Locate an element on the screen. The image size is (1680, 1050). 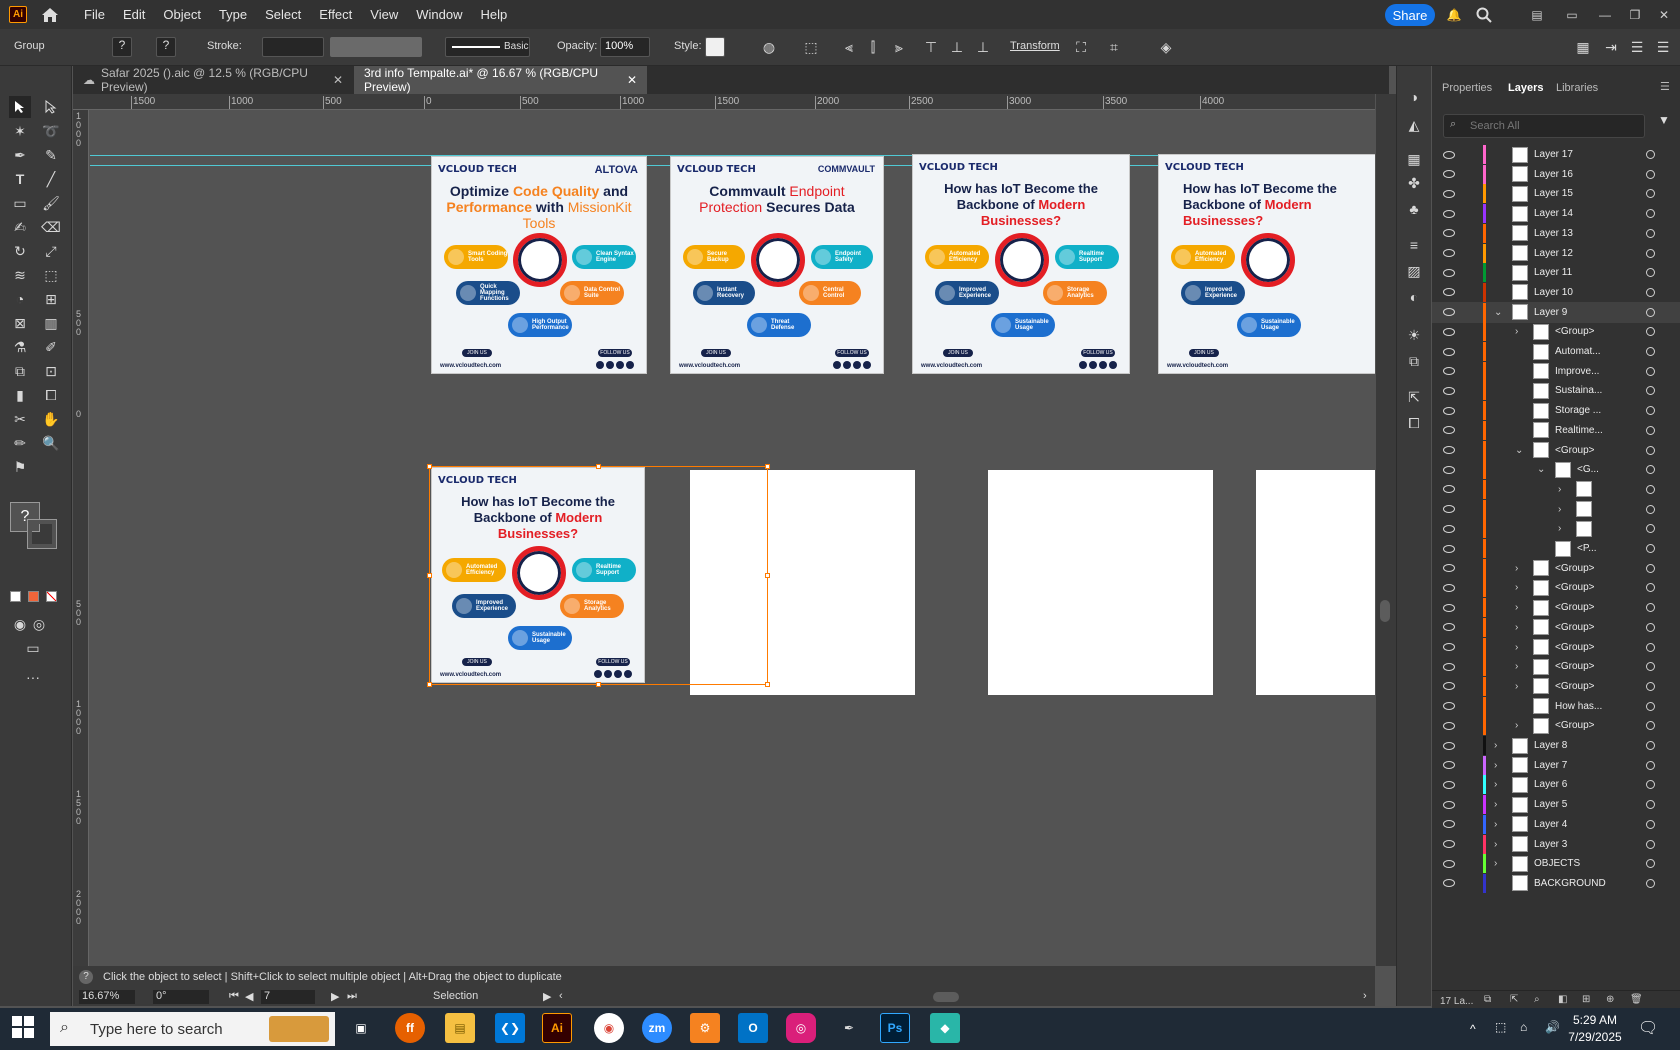
color-mode-icon is located at coordinates (15, 596).